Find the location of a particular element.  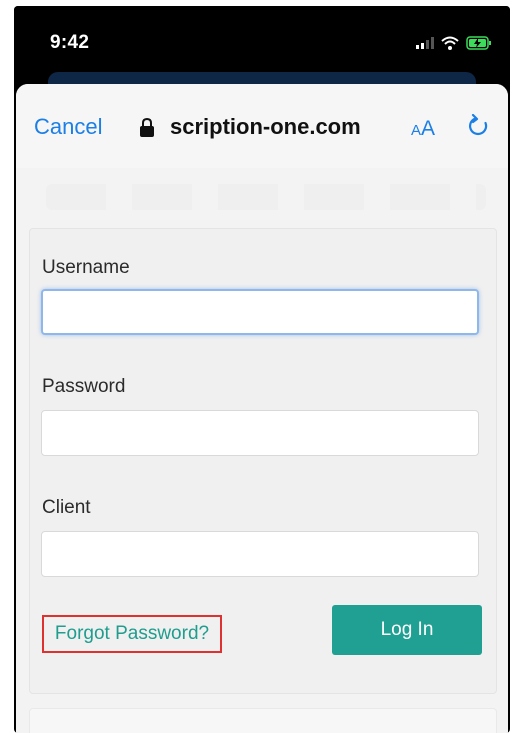

text-size-large-glyph: A is located at coordinates (428, 128).